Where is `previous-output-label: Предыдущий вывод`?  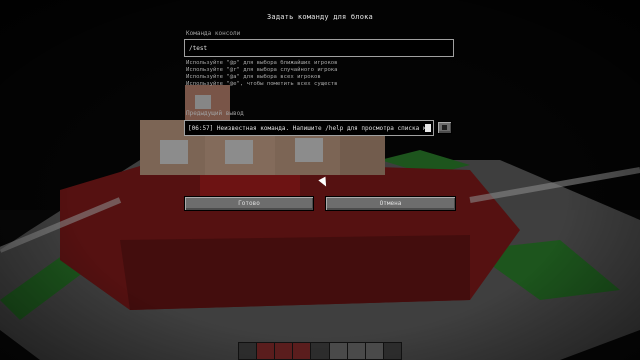
previous-output-label: Предыдущий вывод is located at coordinates (215, 113).